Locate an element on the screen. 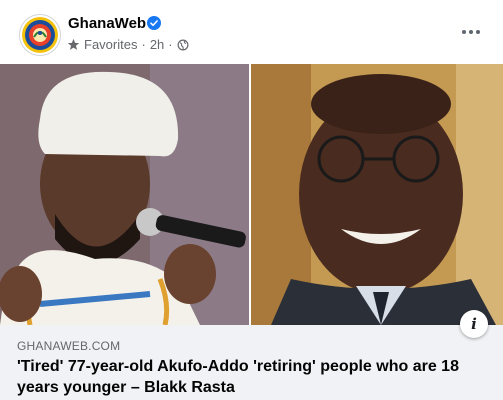  ghanaweb-logo is located at coordinates (40, 35).